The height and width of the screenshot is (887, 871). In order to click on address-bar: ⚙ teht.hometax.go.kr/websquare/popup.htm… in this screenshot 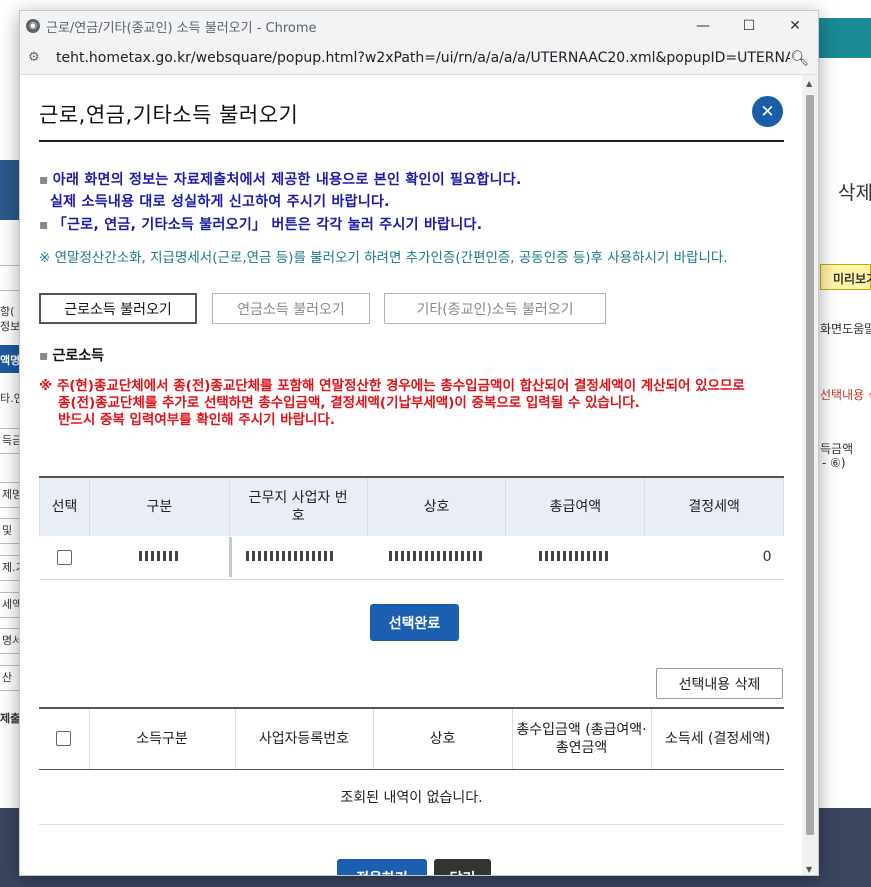, I will do `click(419, 58)`.